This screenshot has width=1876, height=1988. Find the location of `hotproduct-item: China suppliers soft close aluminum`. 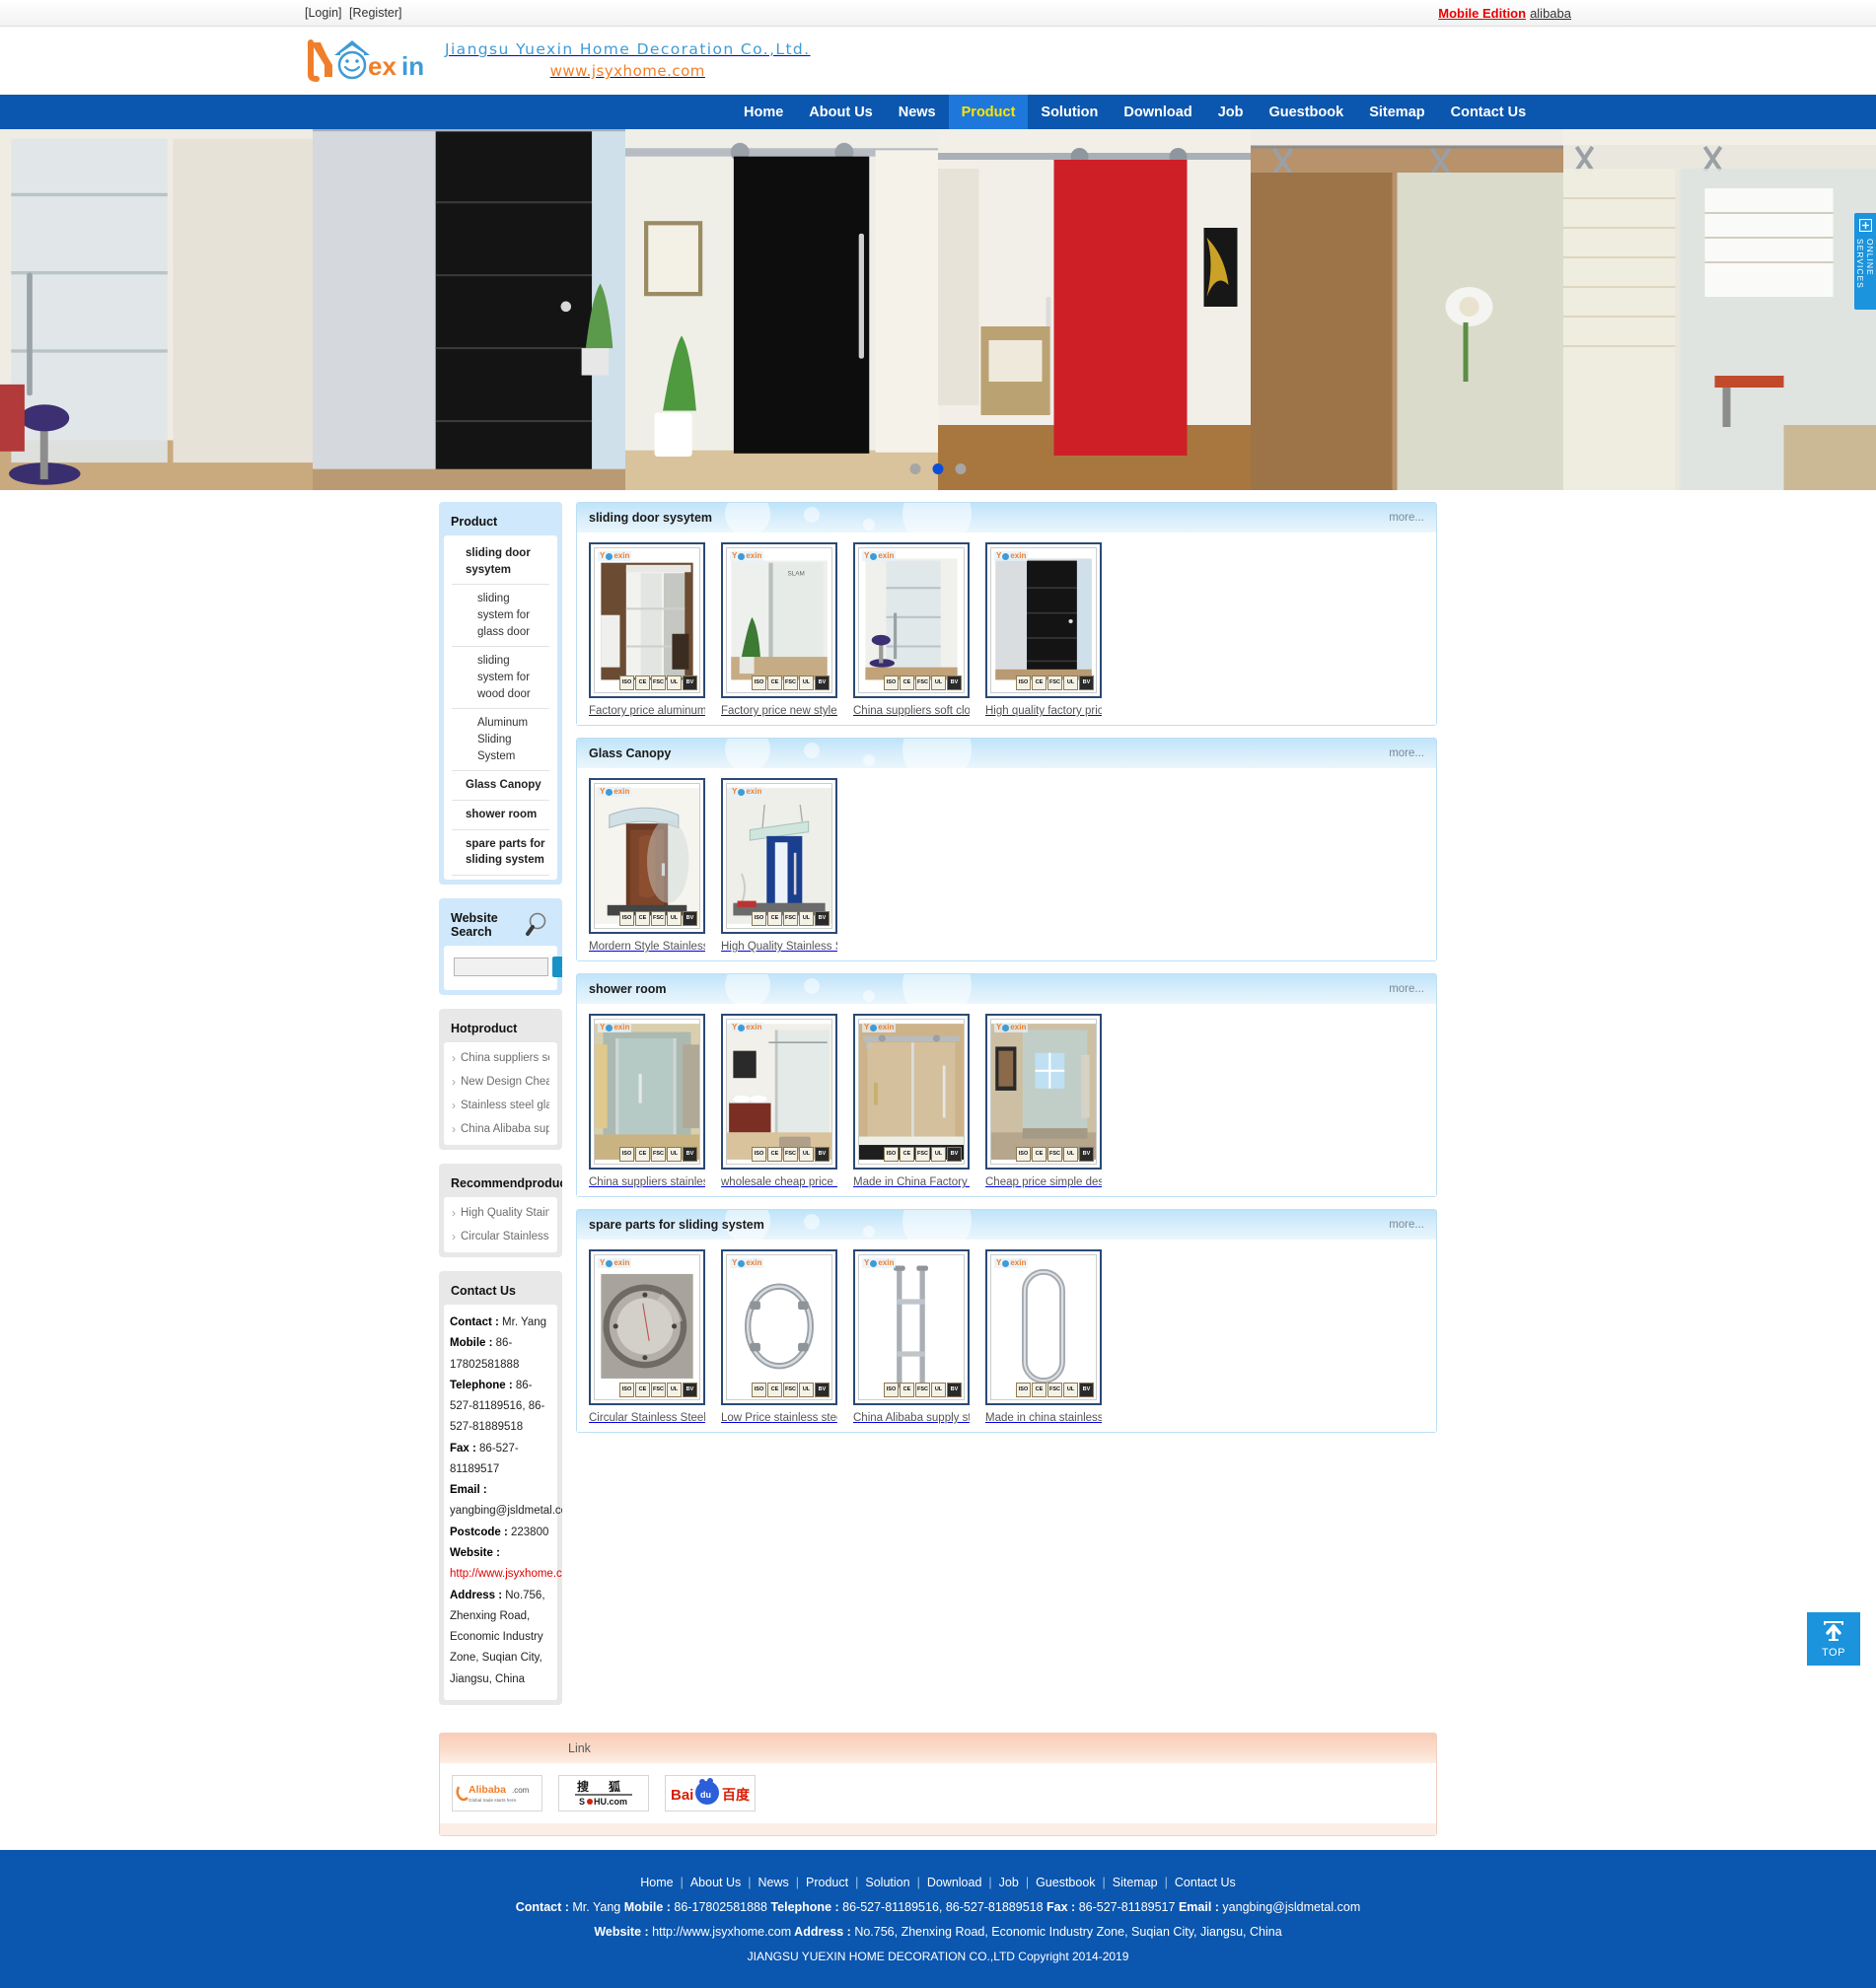

hotproduct-item: China suppliers soft close aluminum is located at coordinates (500, 1058).